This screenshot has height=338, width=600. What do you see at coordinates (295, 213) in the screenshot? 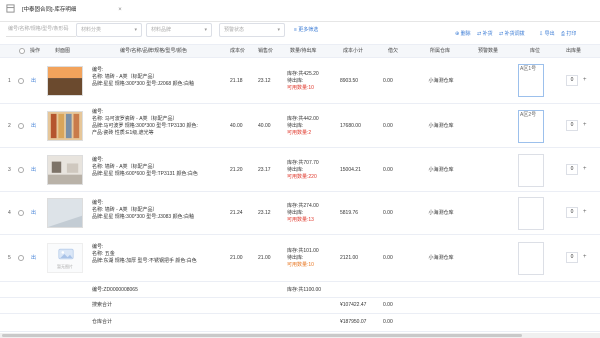
I see `stock-pending: 待出库:` at bounding box center [295, 213].